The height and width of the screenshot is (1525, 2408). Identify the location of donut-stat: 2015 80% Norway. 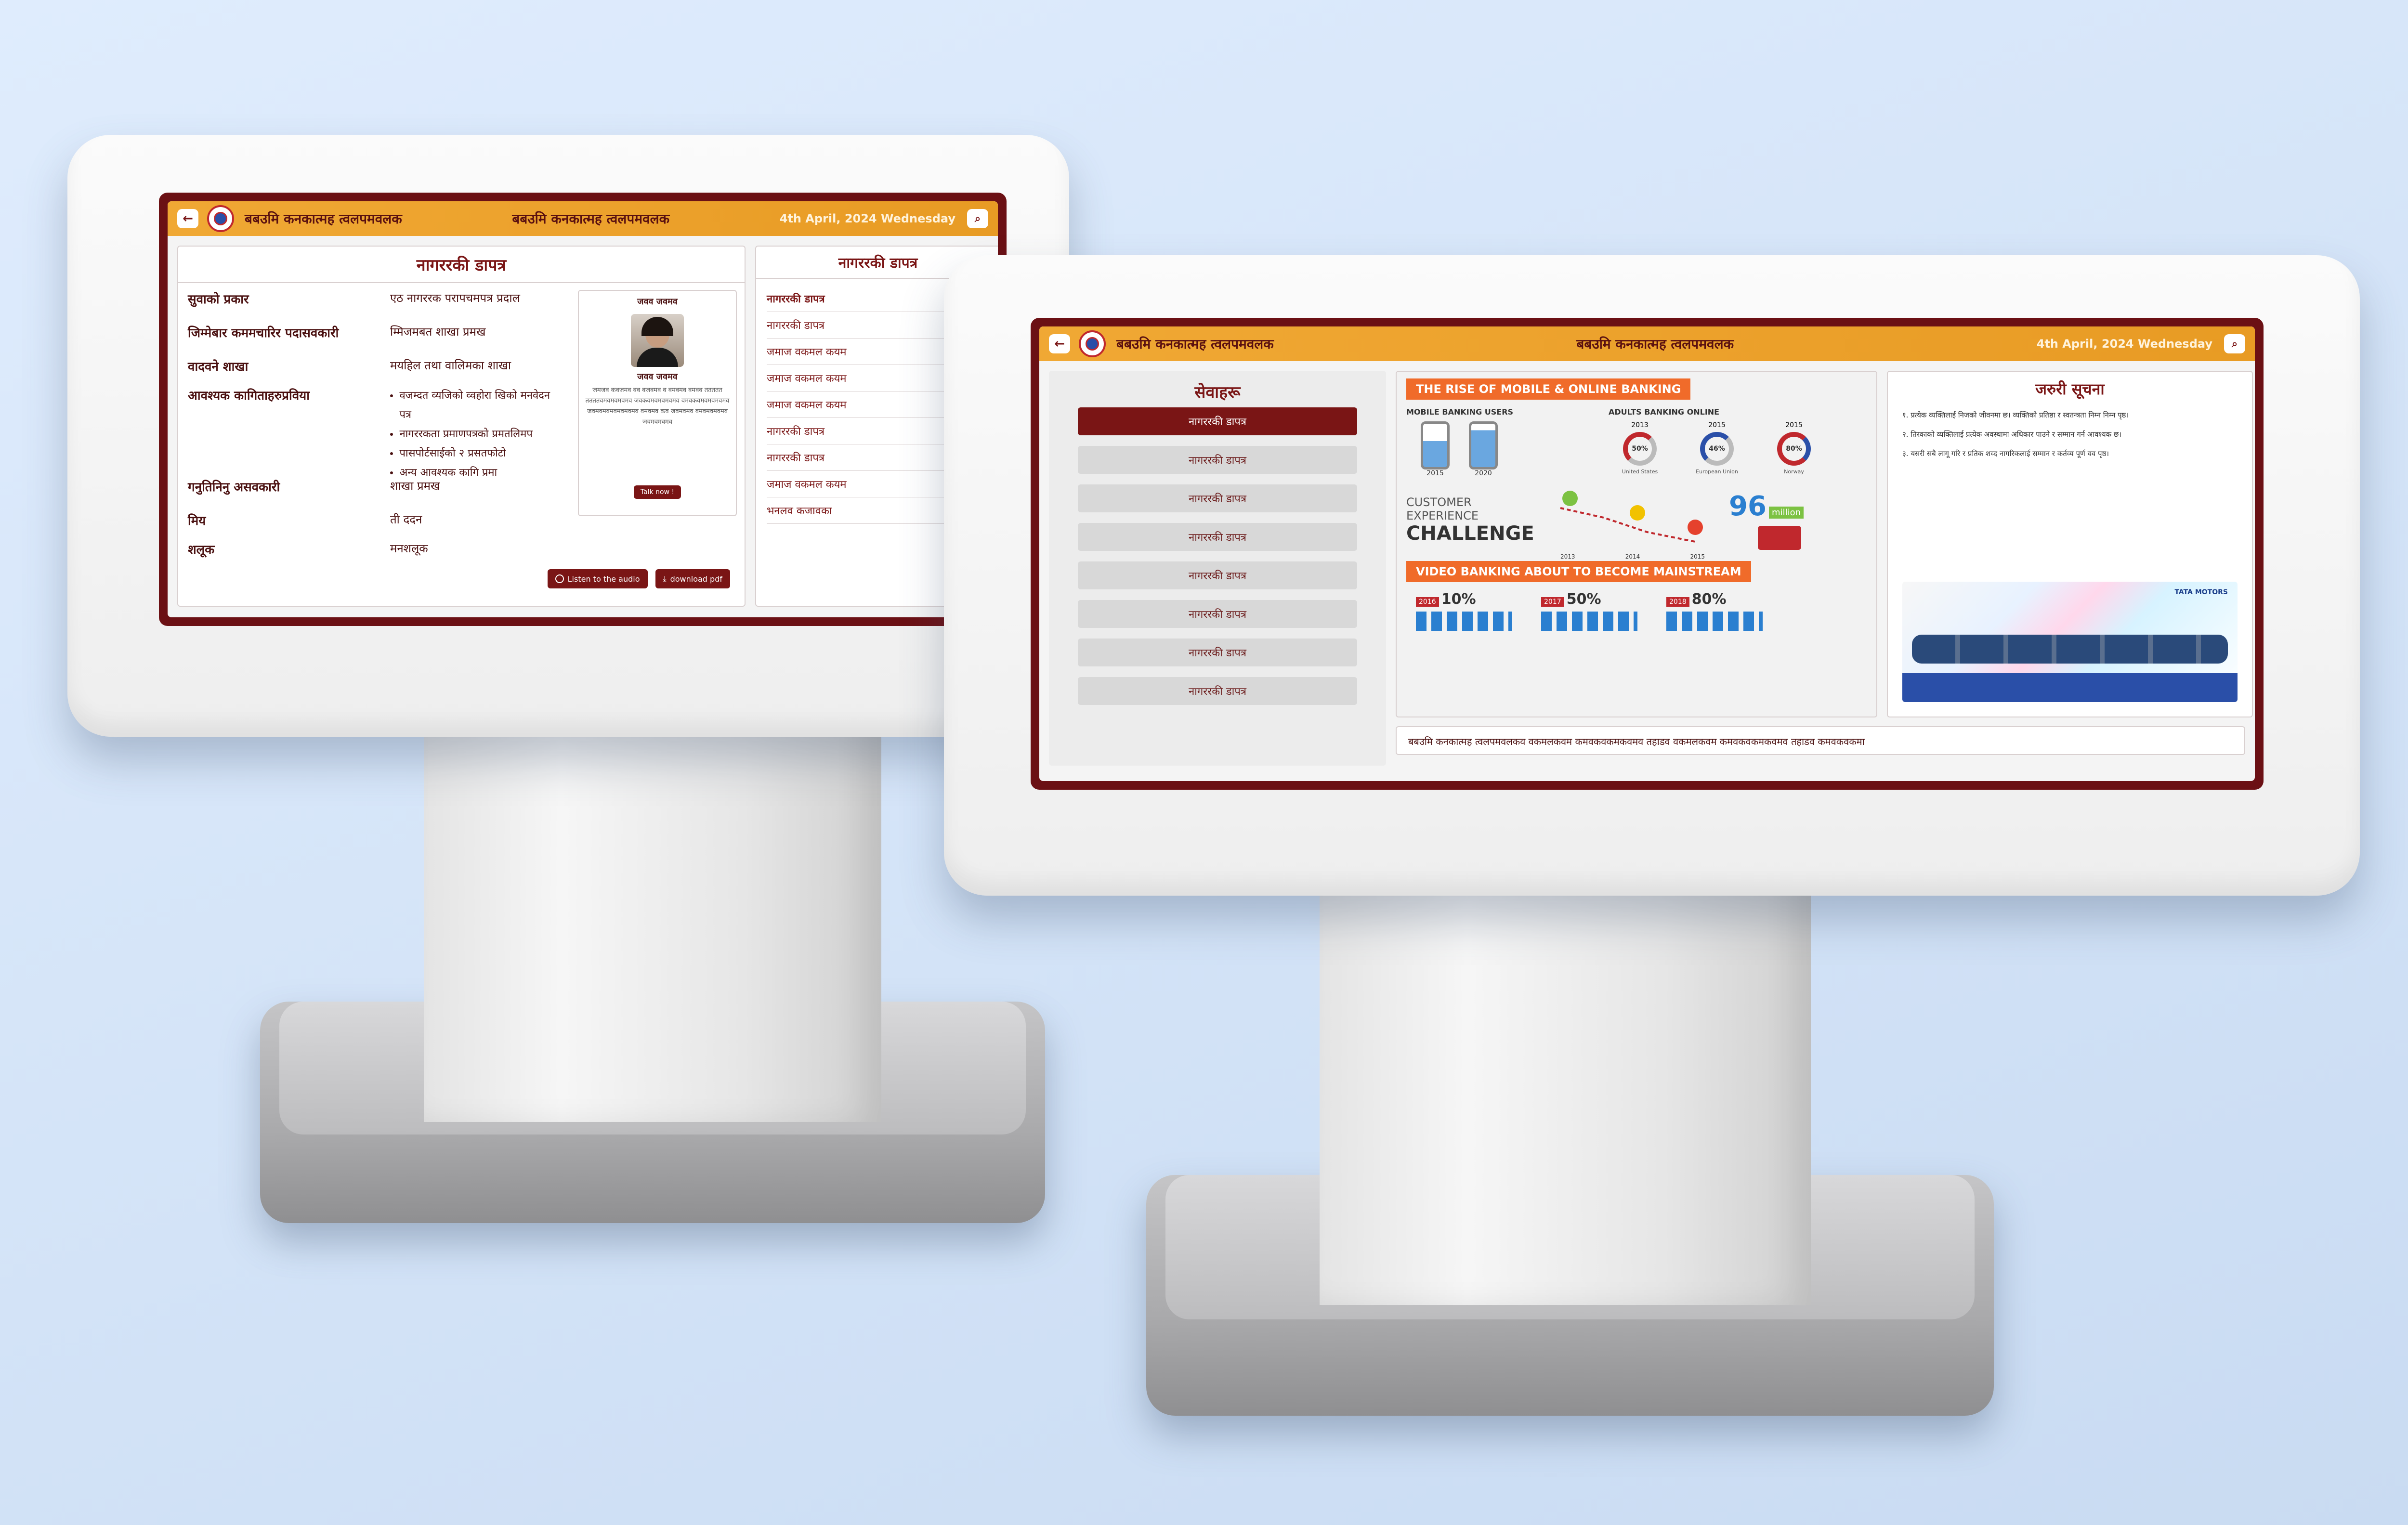
(1794, 448).